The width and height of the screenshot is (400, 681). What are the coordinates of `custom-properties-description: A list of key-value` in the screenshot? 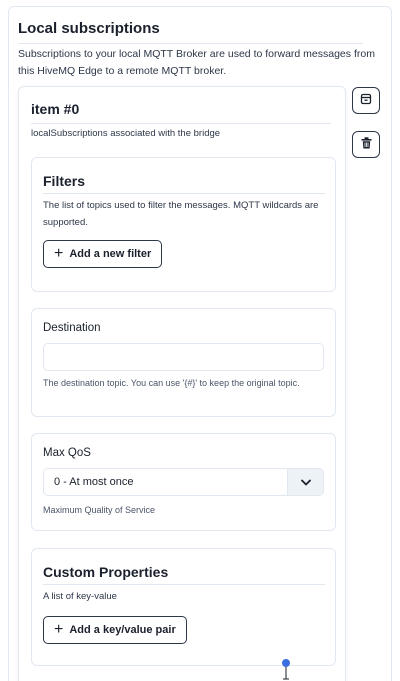 It's located at (80, 596).